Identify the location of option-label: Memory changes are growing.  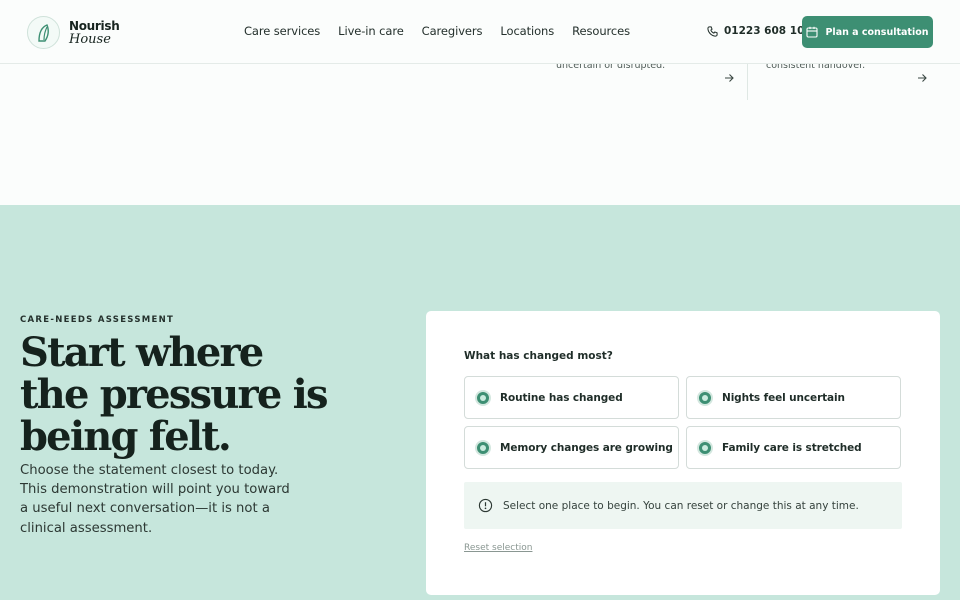
(586, 447).